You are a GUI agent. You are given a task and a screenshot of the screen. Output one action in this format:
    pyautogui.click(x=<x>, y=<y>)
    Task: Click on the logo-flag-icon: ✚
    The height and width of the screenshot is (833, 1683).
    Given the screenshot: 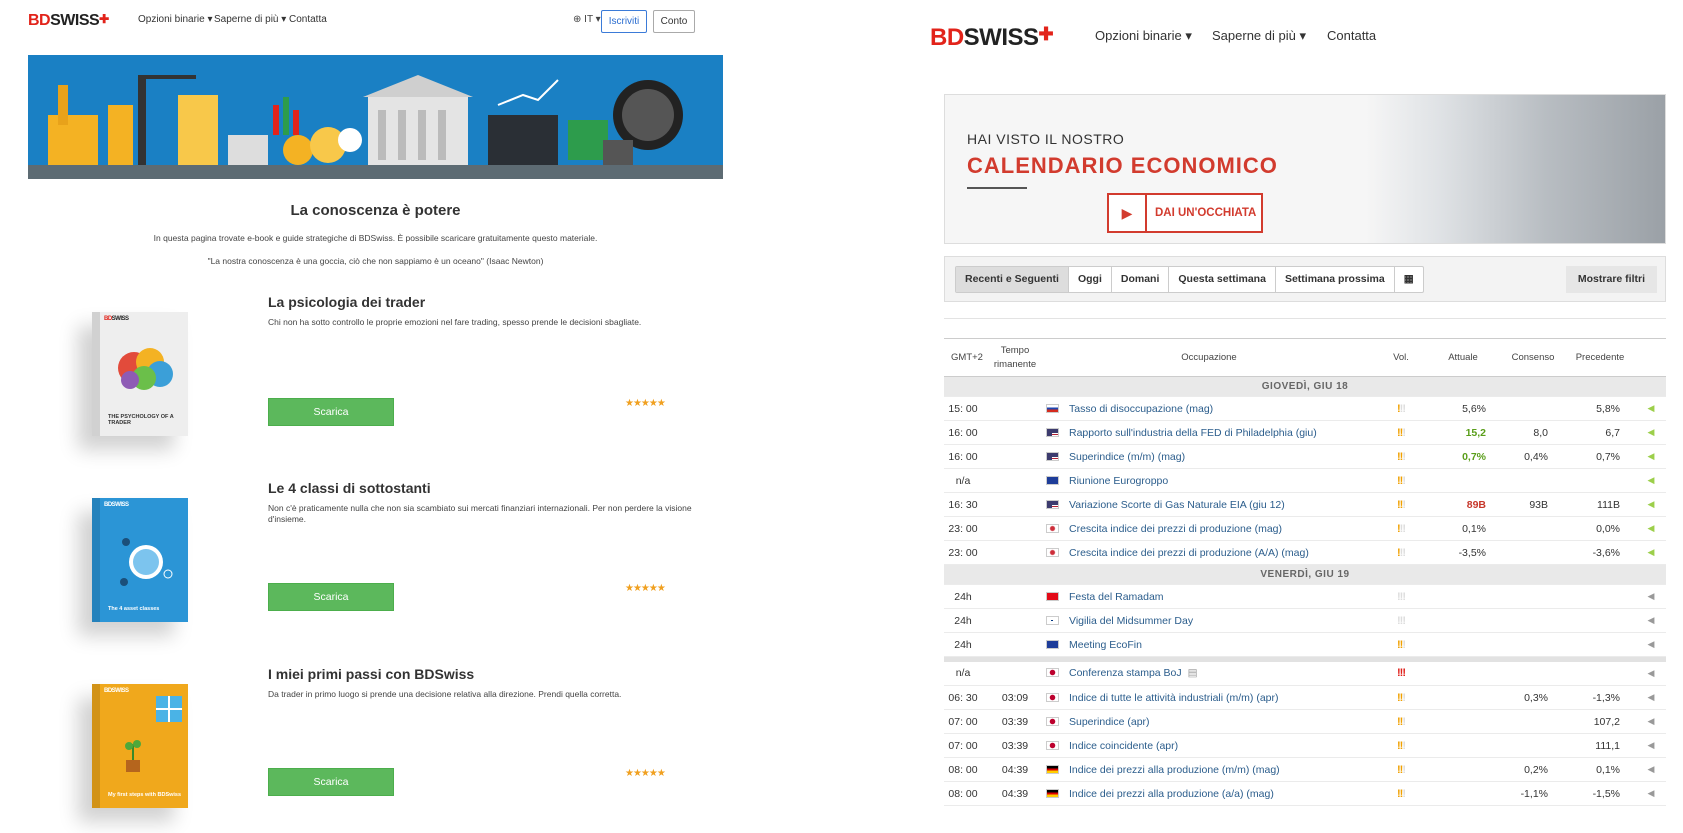 What is the action you would take?
    pyautogui.click(x=104, y=19)
    